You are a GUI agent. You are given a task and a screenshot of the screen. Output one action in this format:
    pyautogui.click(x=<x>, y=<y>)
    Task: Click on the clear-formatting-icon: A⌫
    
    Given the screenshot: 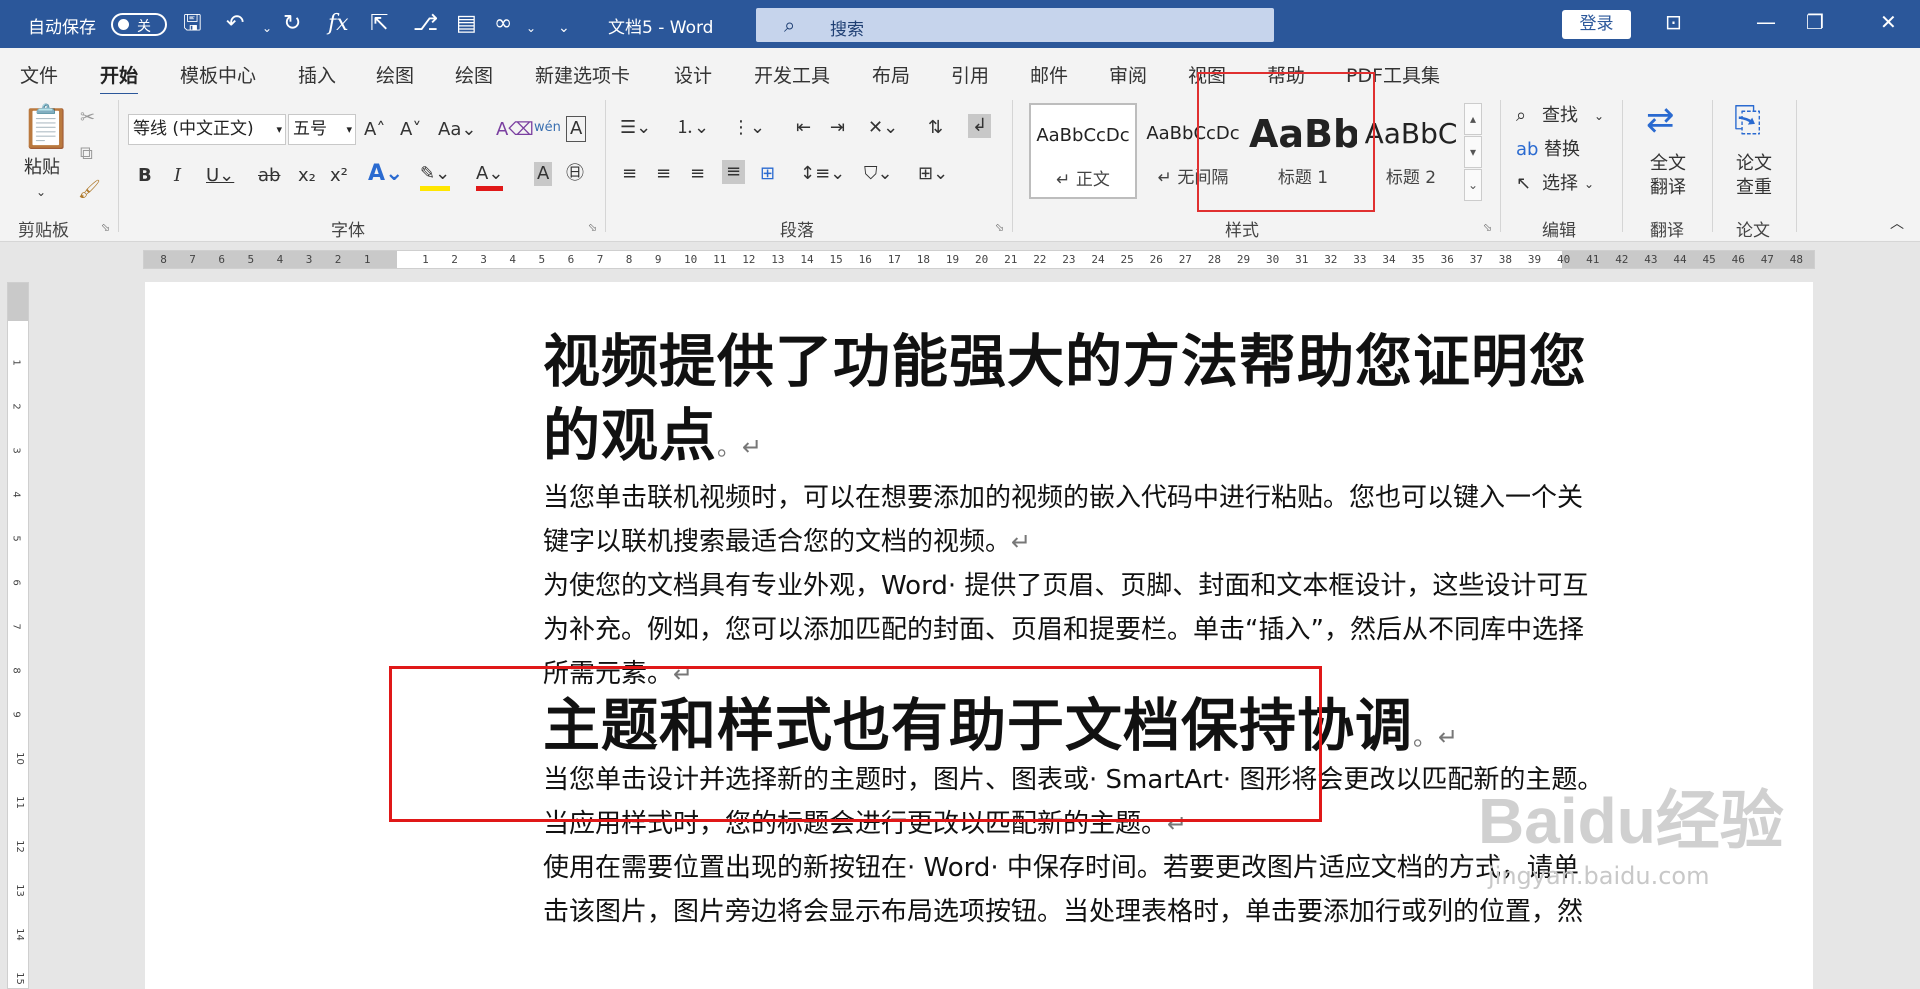 What is the action you would take?
    pyautogui.click(x=515, y=130)
    